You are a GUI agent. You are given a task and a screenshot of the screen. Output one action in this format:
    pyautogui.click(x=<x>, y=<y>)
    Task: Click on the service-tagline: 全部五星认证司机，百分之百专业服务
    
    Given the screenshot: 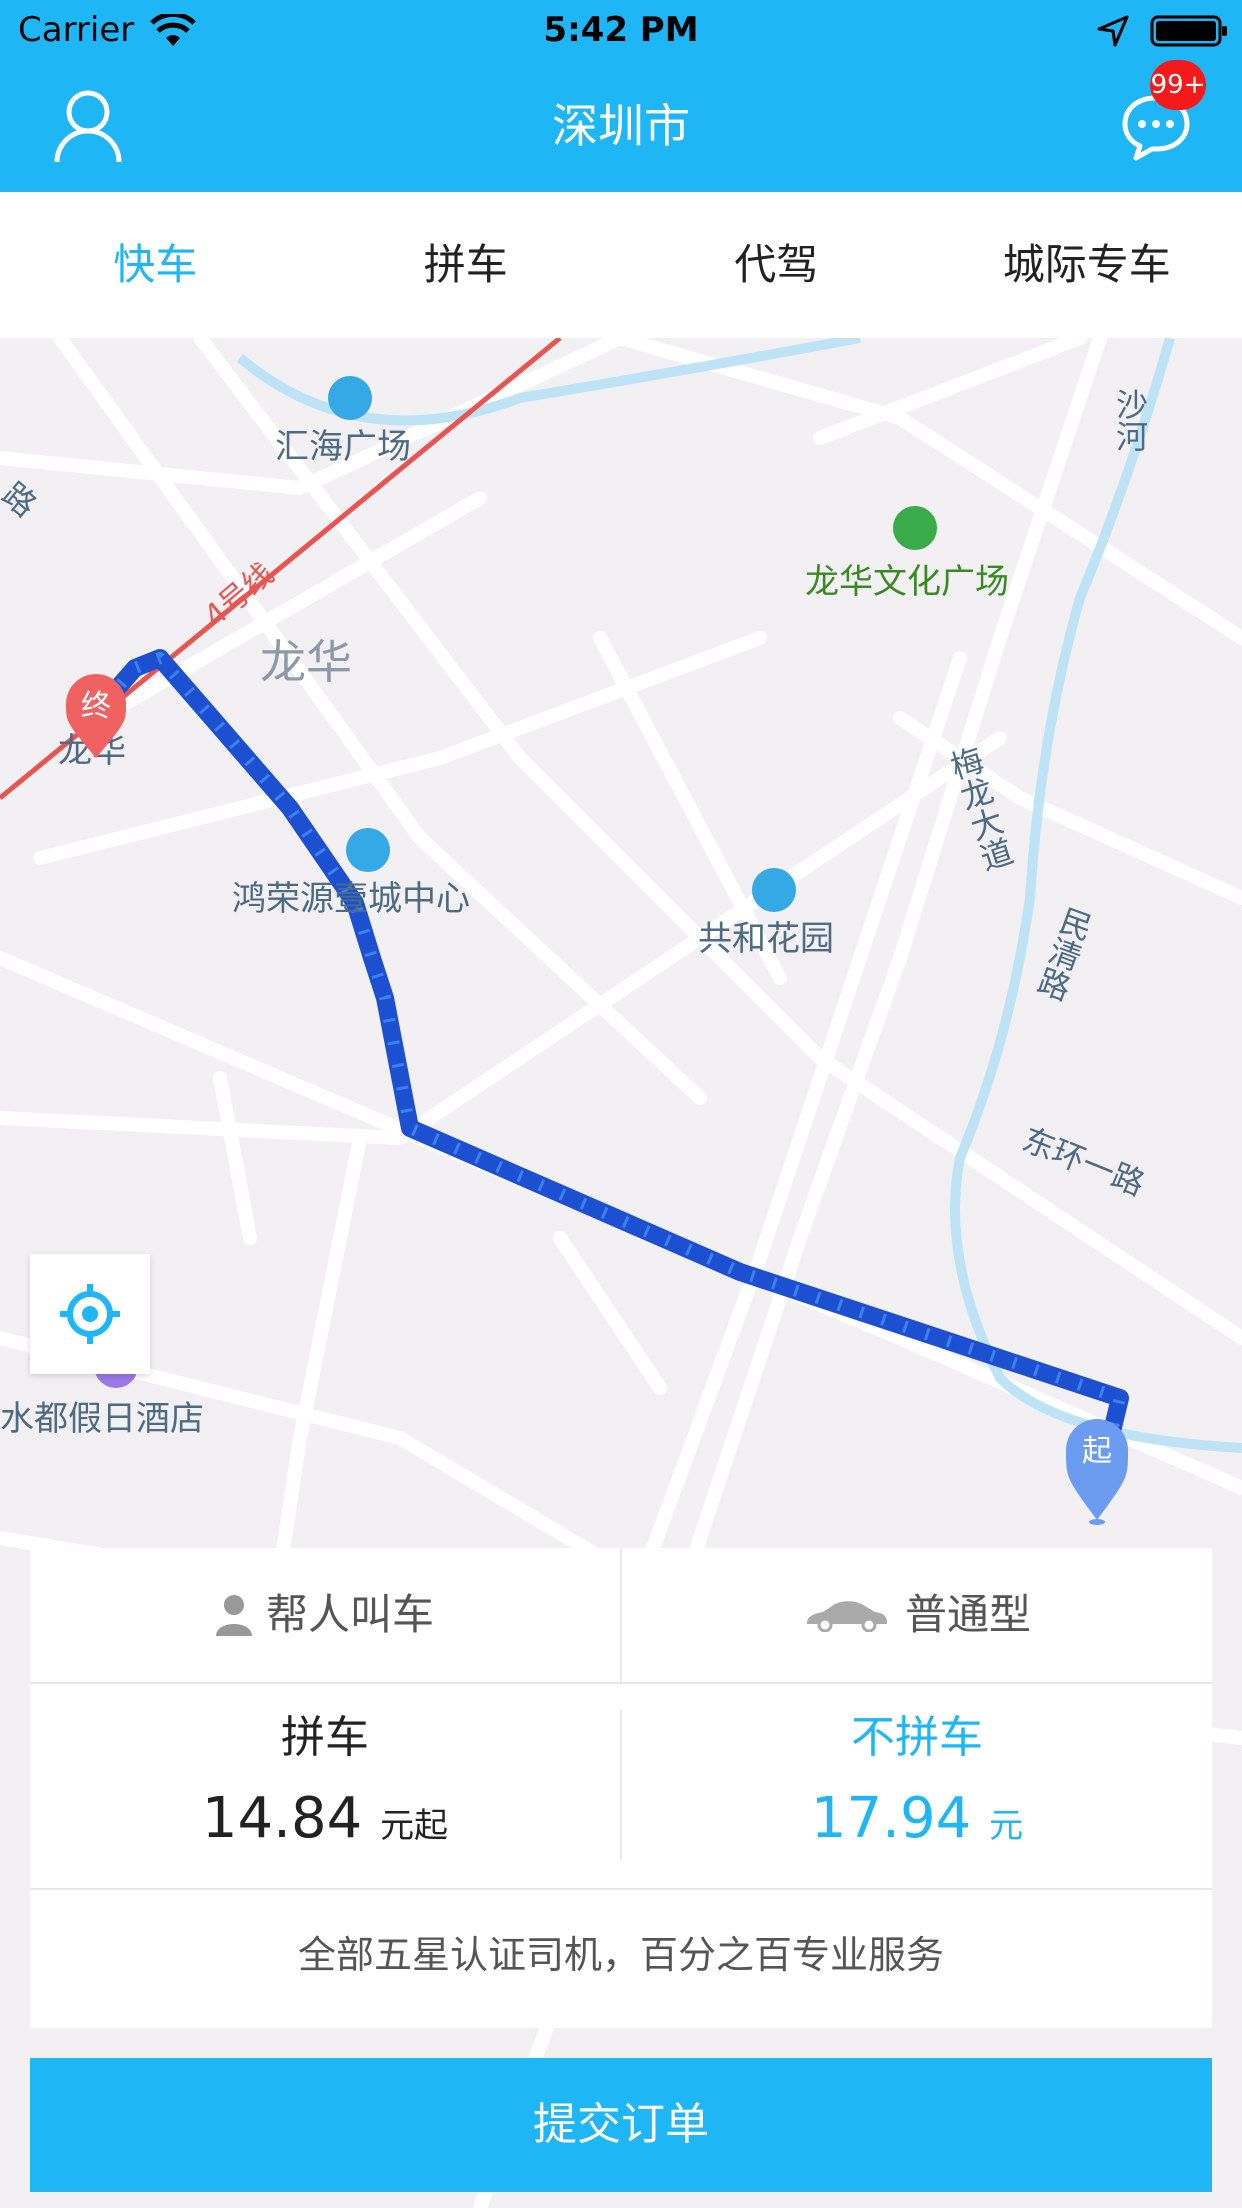 What is the action you would take?
    pyautogui.click(x=620, y=1955)
    